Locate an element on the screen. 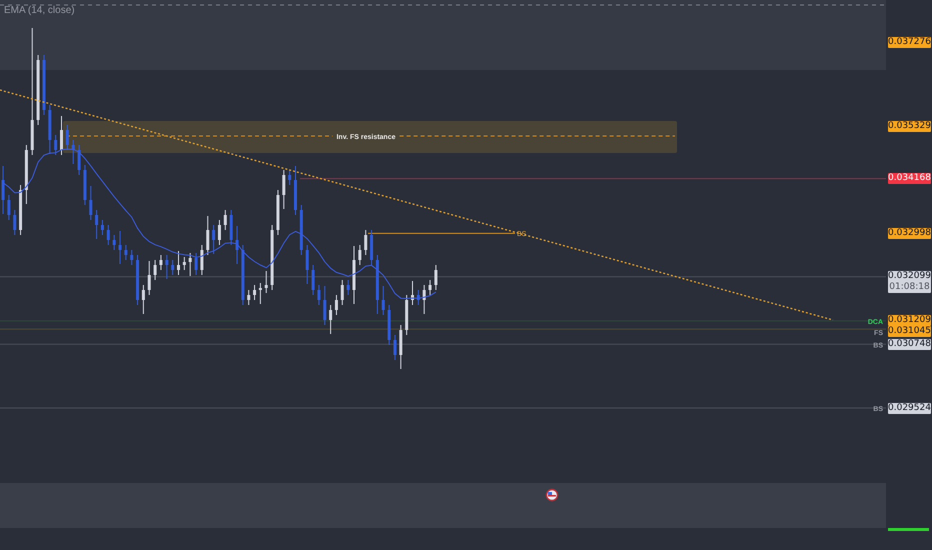  indicator-bar is located at coordinates (908, 529).